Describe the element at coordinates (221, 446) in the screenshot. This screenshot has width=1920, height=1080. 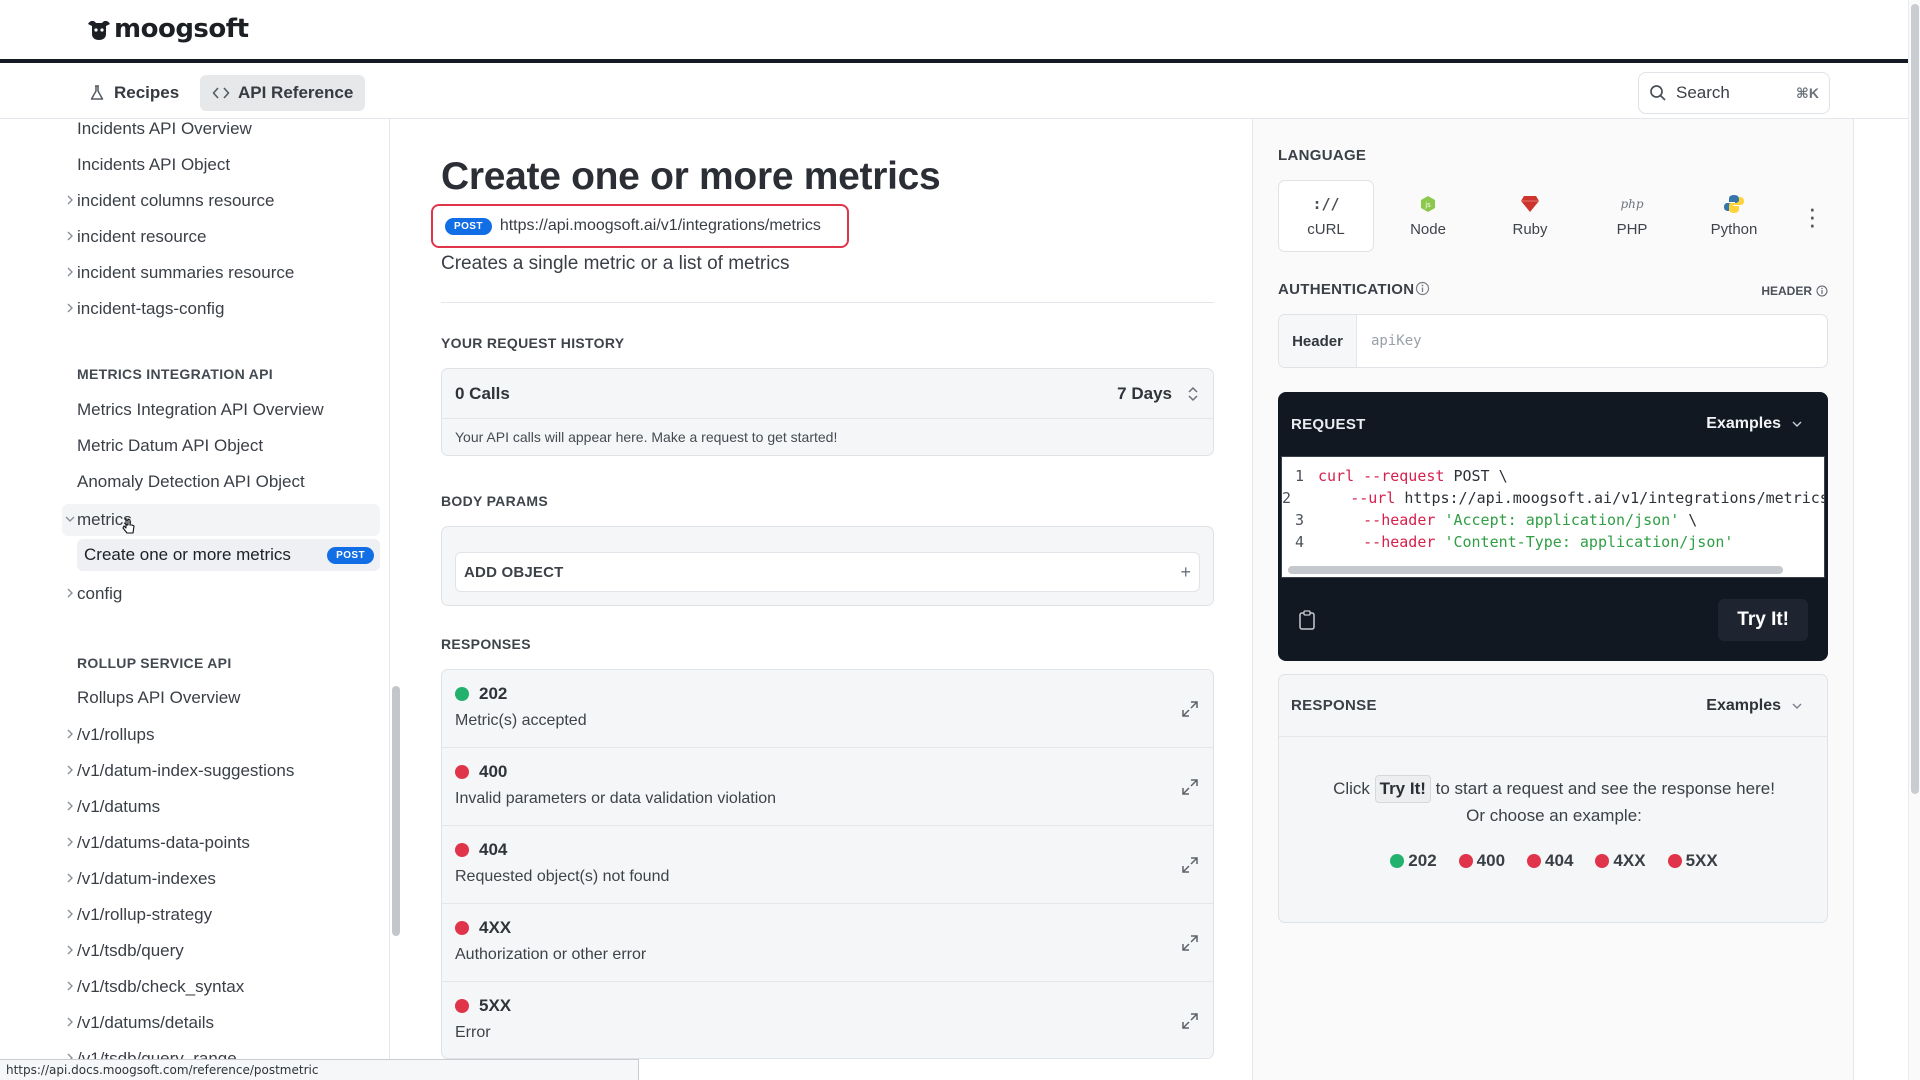
I see `sidebar-item: Metric Datum API Object` at that location.